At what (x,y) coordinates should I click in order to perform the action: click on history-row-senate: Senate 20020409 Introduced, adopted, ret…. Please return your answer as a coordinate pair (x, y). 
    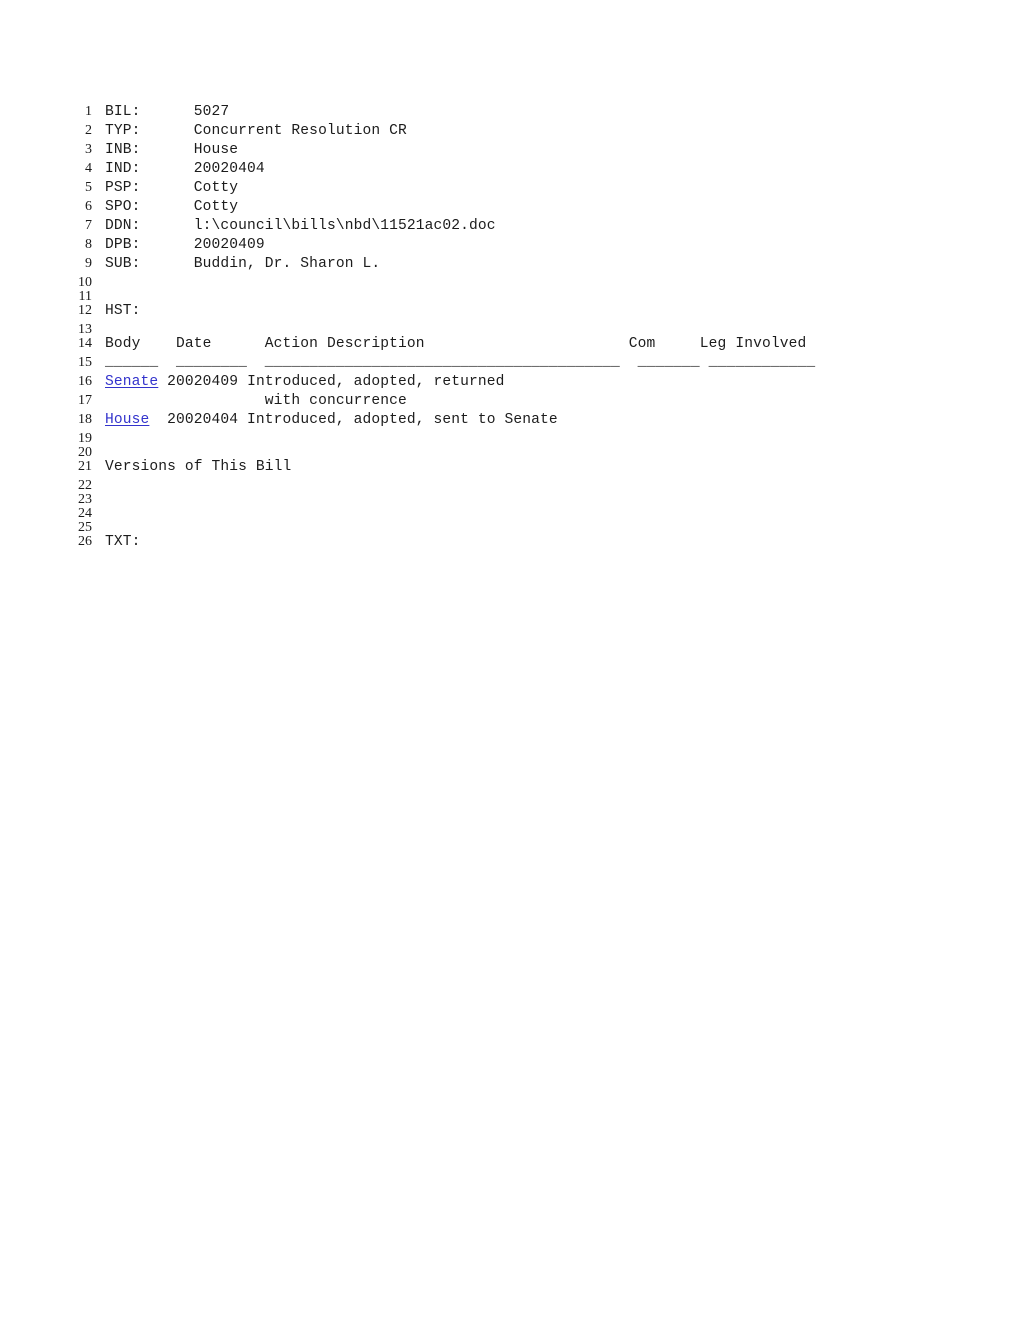
    Looking at the image, I should click on (298, 382).